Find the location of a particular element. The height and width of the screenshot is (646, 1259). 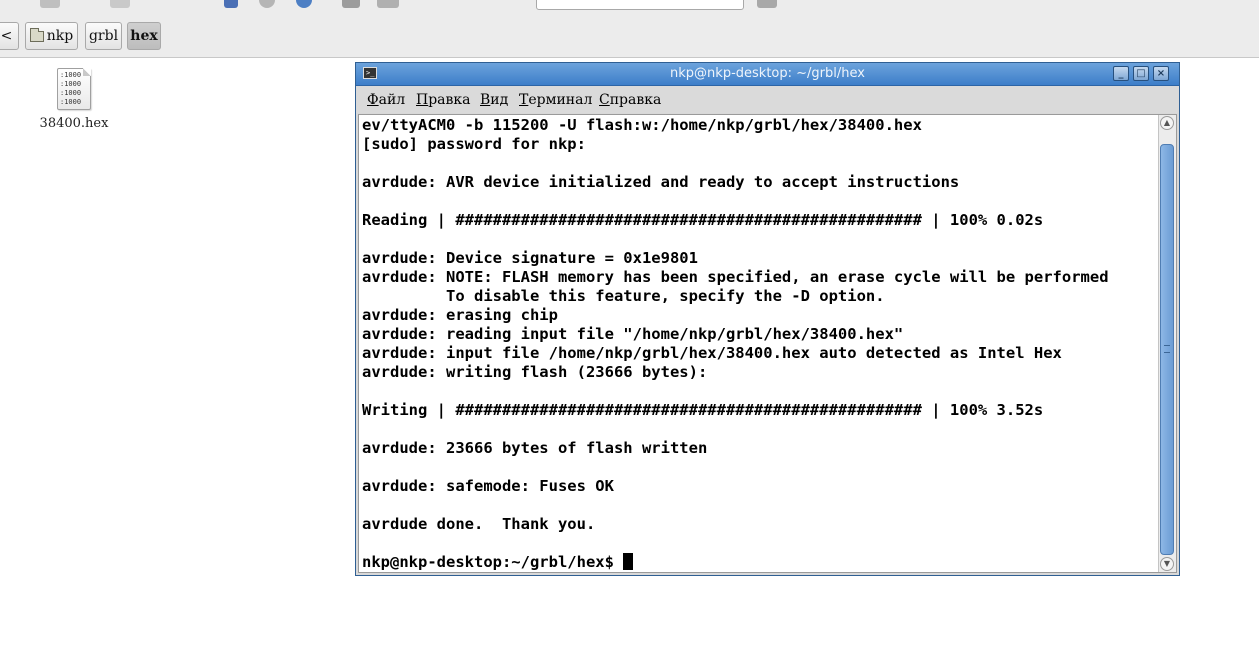

terminal-line: avrdude: writing flash (23666 bytes): is located at coordinates (535, 372).